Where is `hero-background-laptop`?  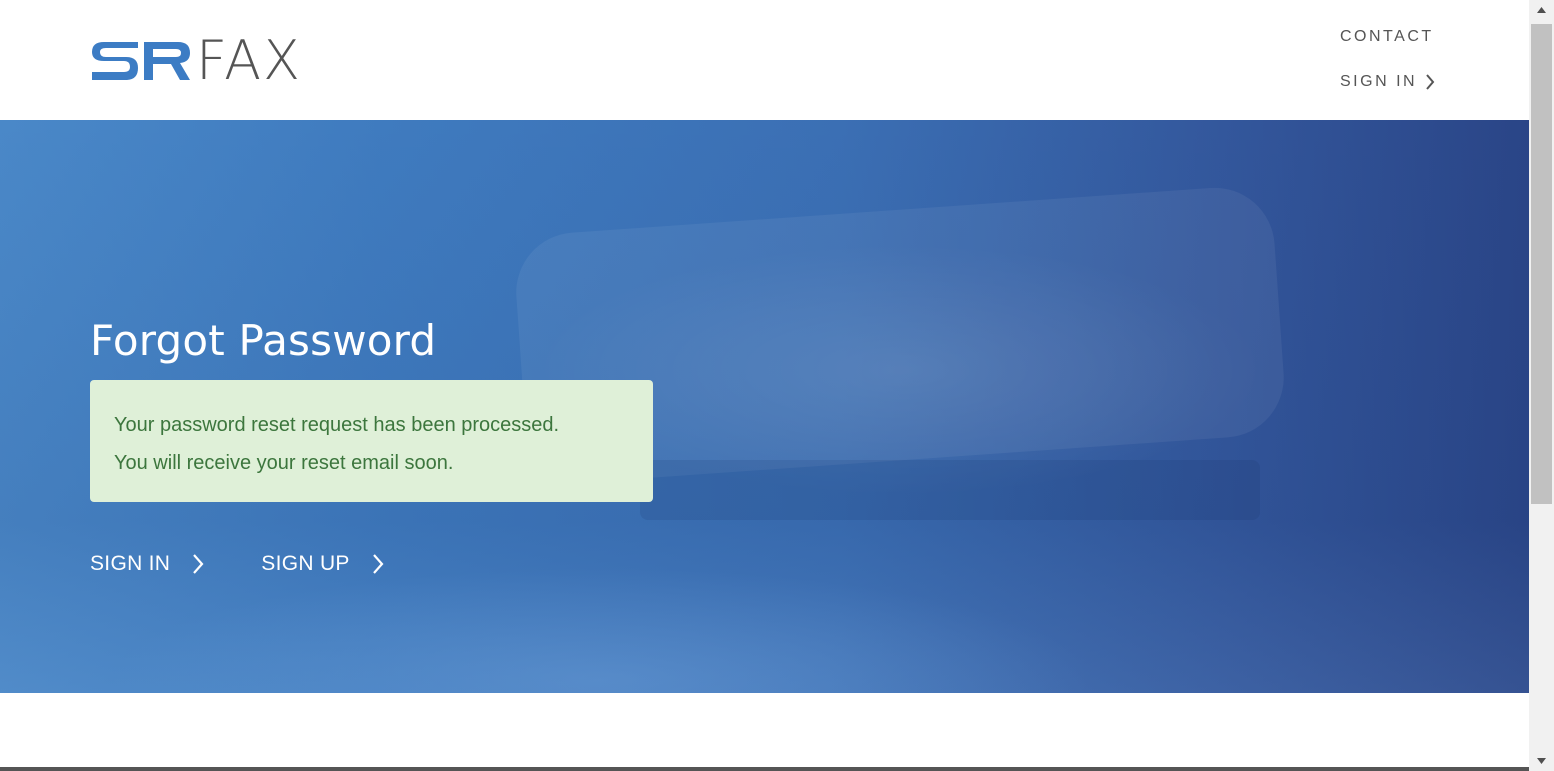
hero-background-laptop is located at coordinates (950, 490).